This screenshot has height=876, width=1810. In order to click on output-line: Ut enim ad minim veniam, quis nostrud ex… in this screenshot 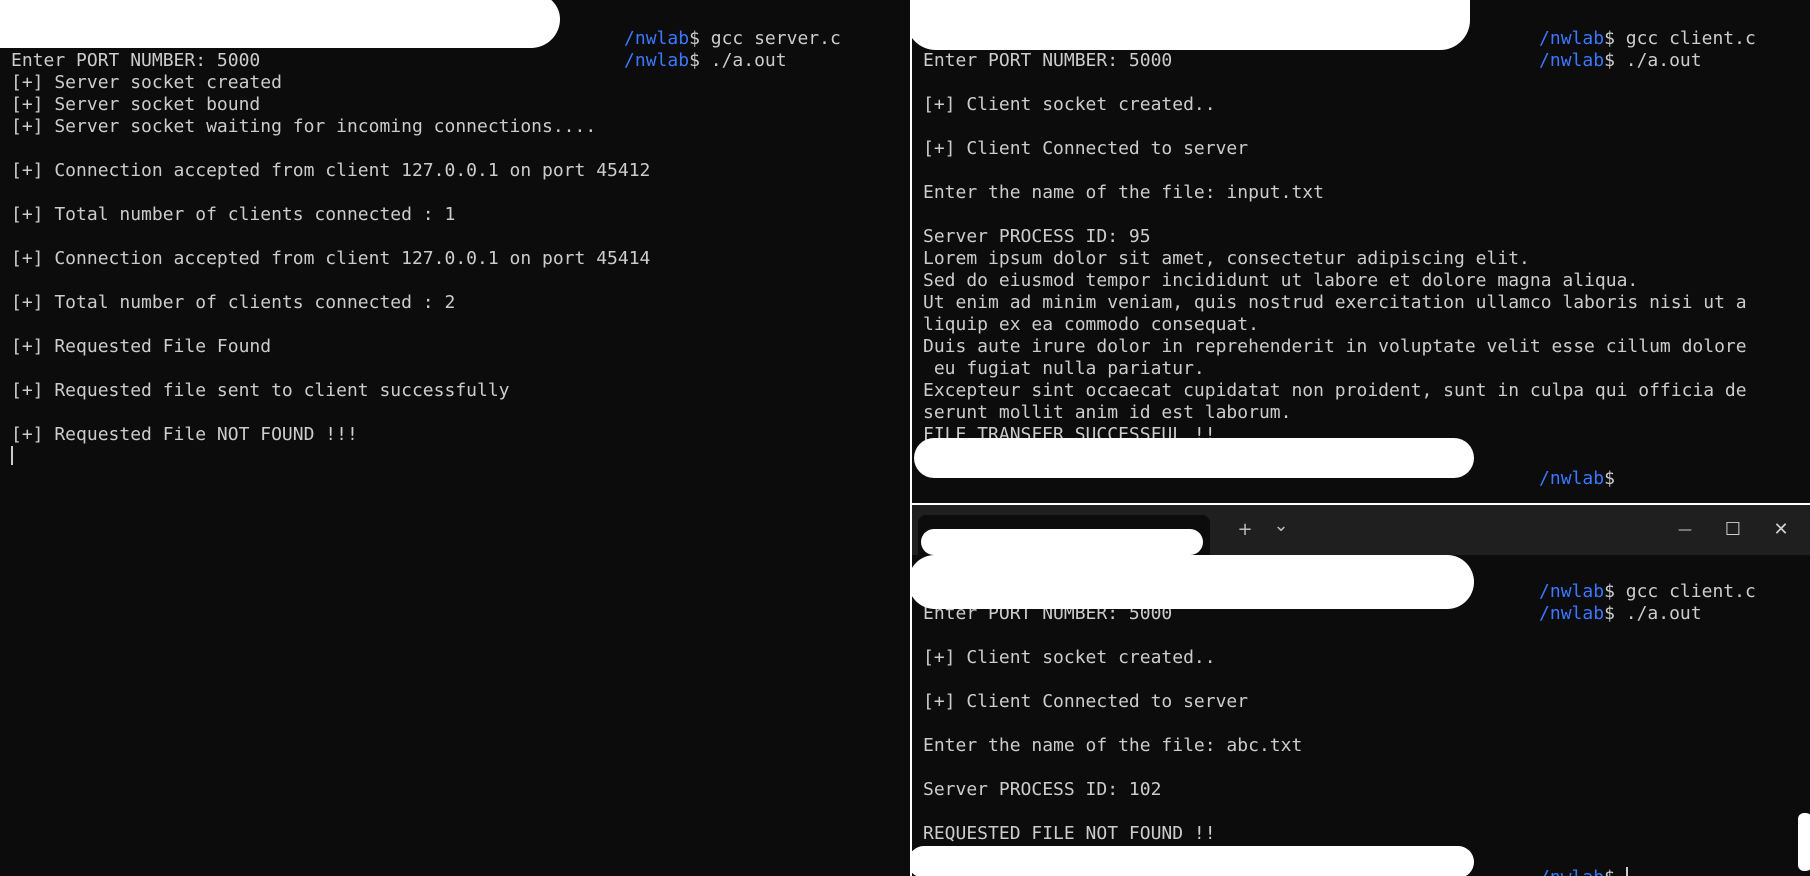, I will do `click(1335, 302)`.